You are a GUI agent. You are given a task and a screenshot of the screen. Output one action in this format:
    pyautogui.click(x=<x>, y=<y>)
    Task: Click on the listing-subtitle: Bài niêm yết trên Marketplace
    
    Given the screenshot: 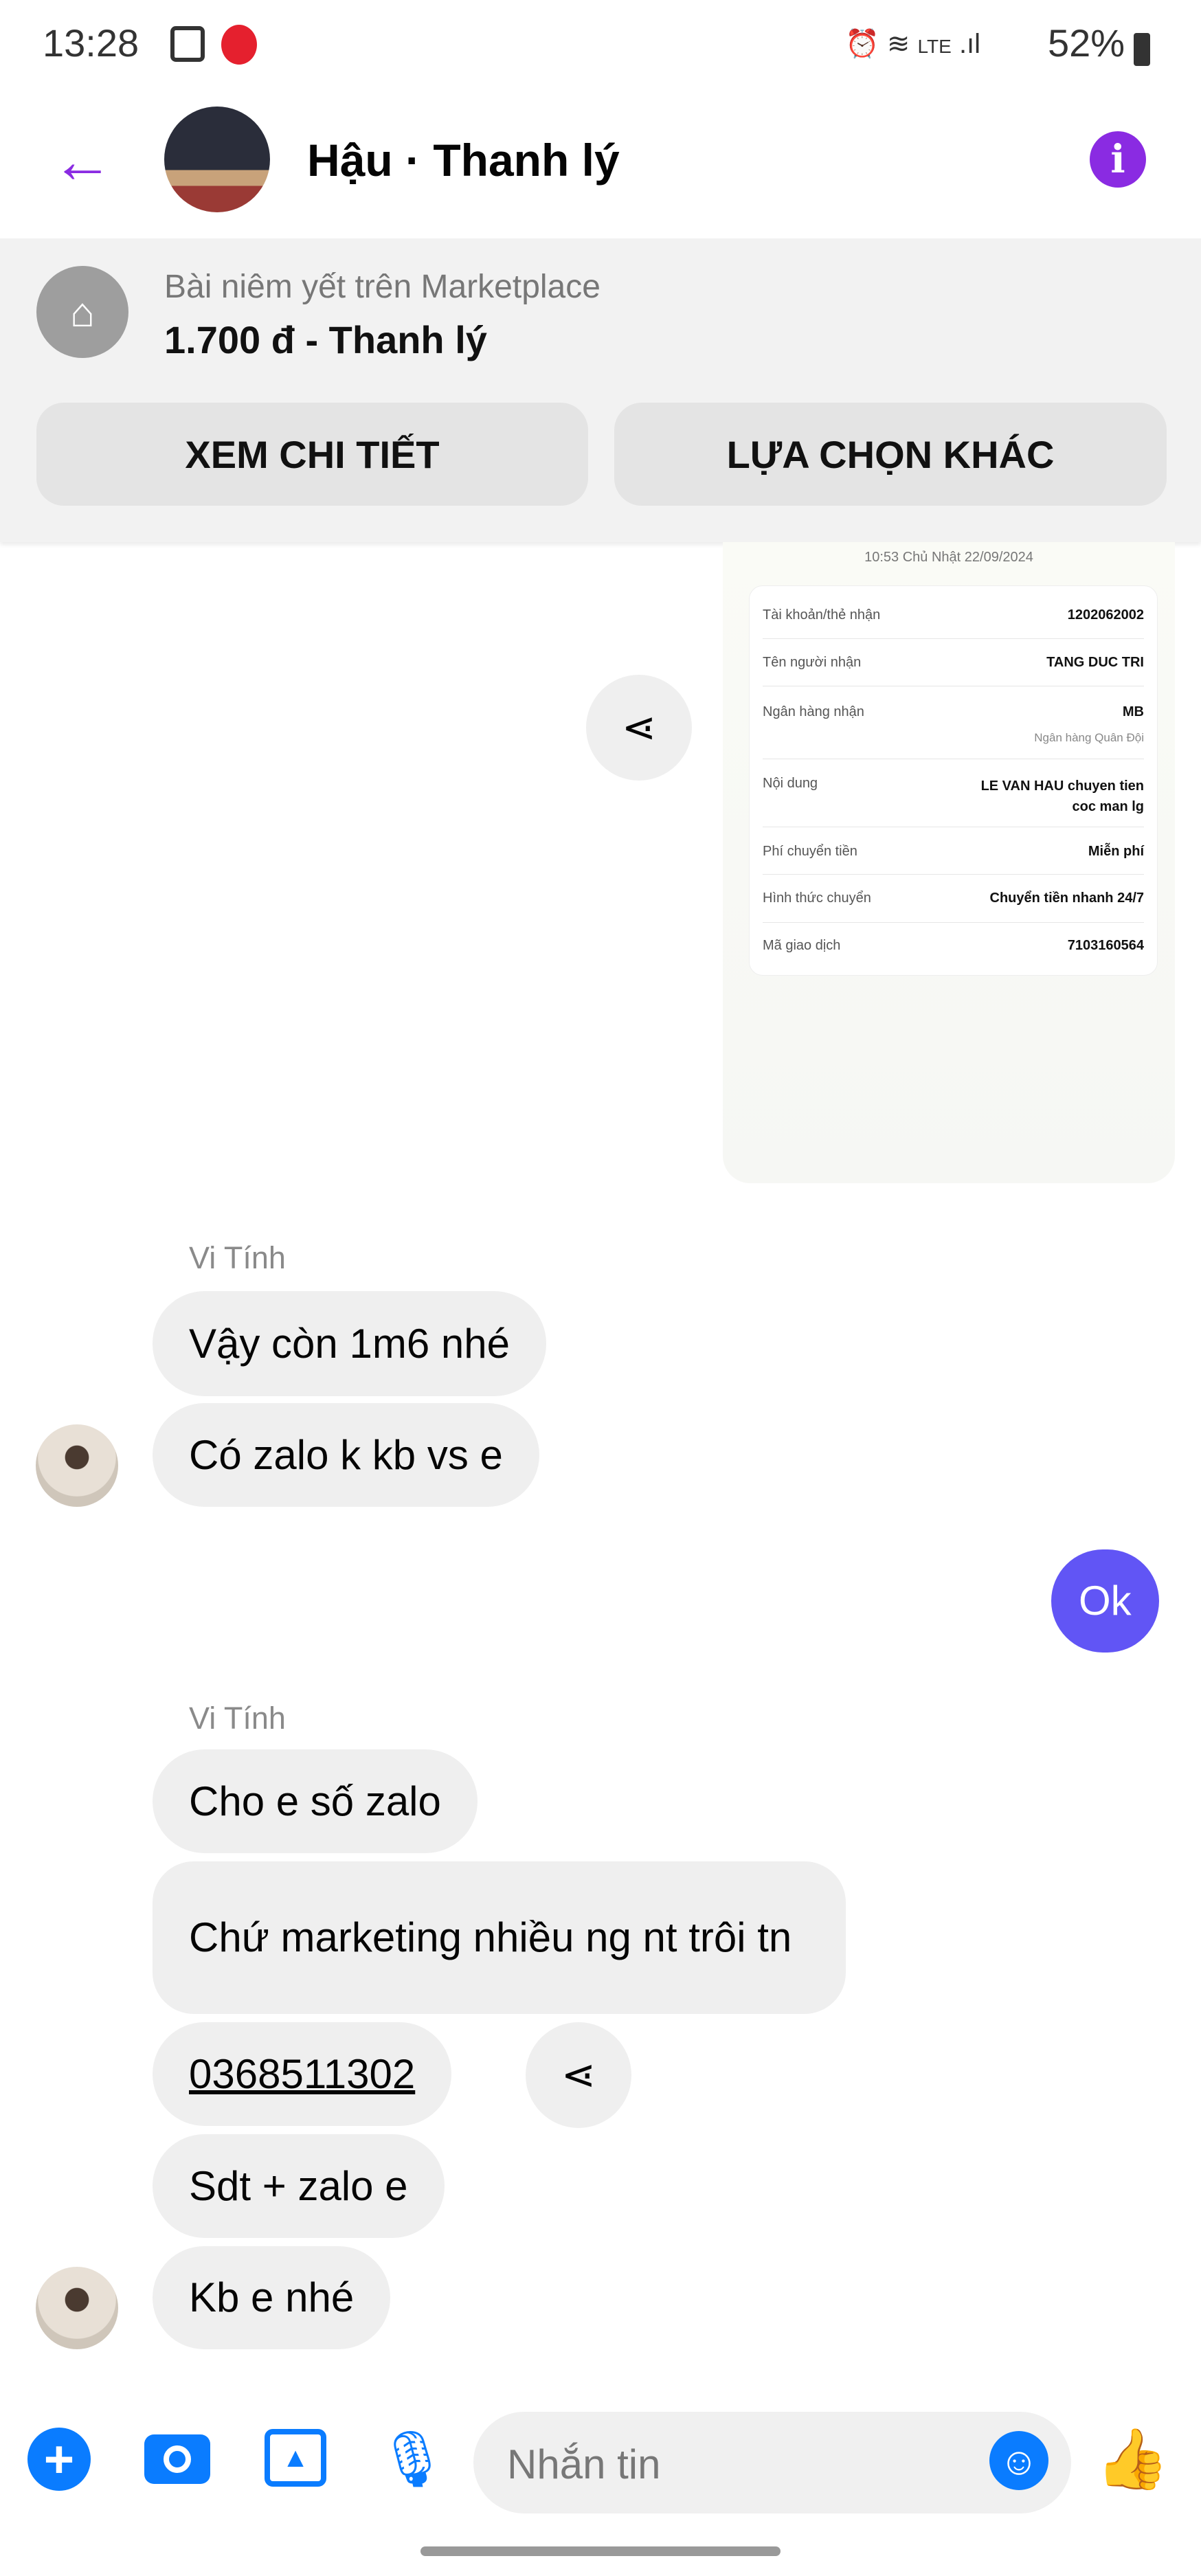 What is the action you would take?
    pyautogui.click(x=382, y=287)
    